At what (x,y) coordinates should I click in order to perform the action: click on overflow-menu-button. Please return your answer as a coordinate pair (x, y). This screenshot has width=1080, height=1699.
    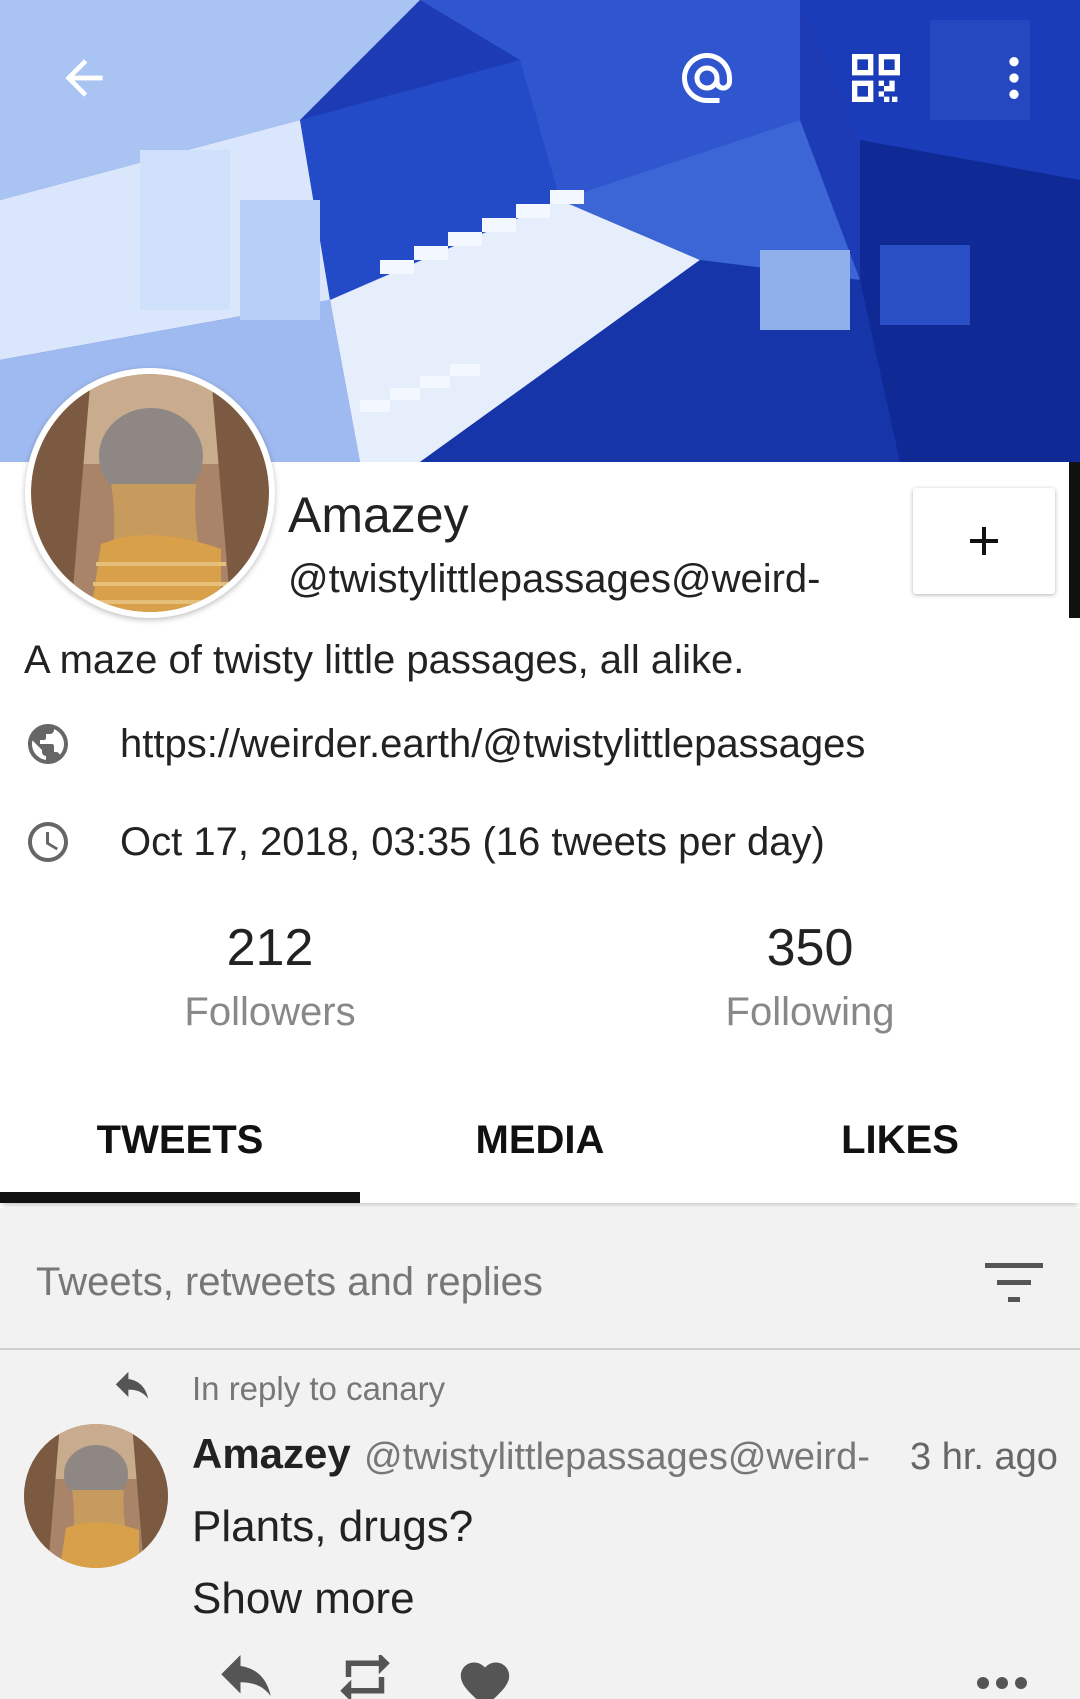
    Looking at the image, I should click on (1014, 78).